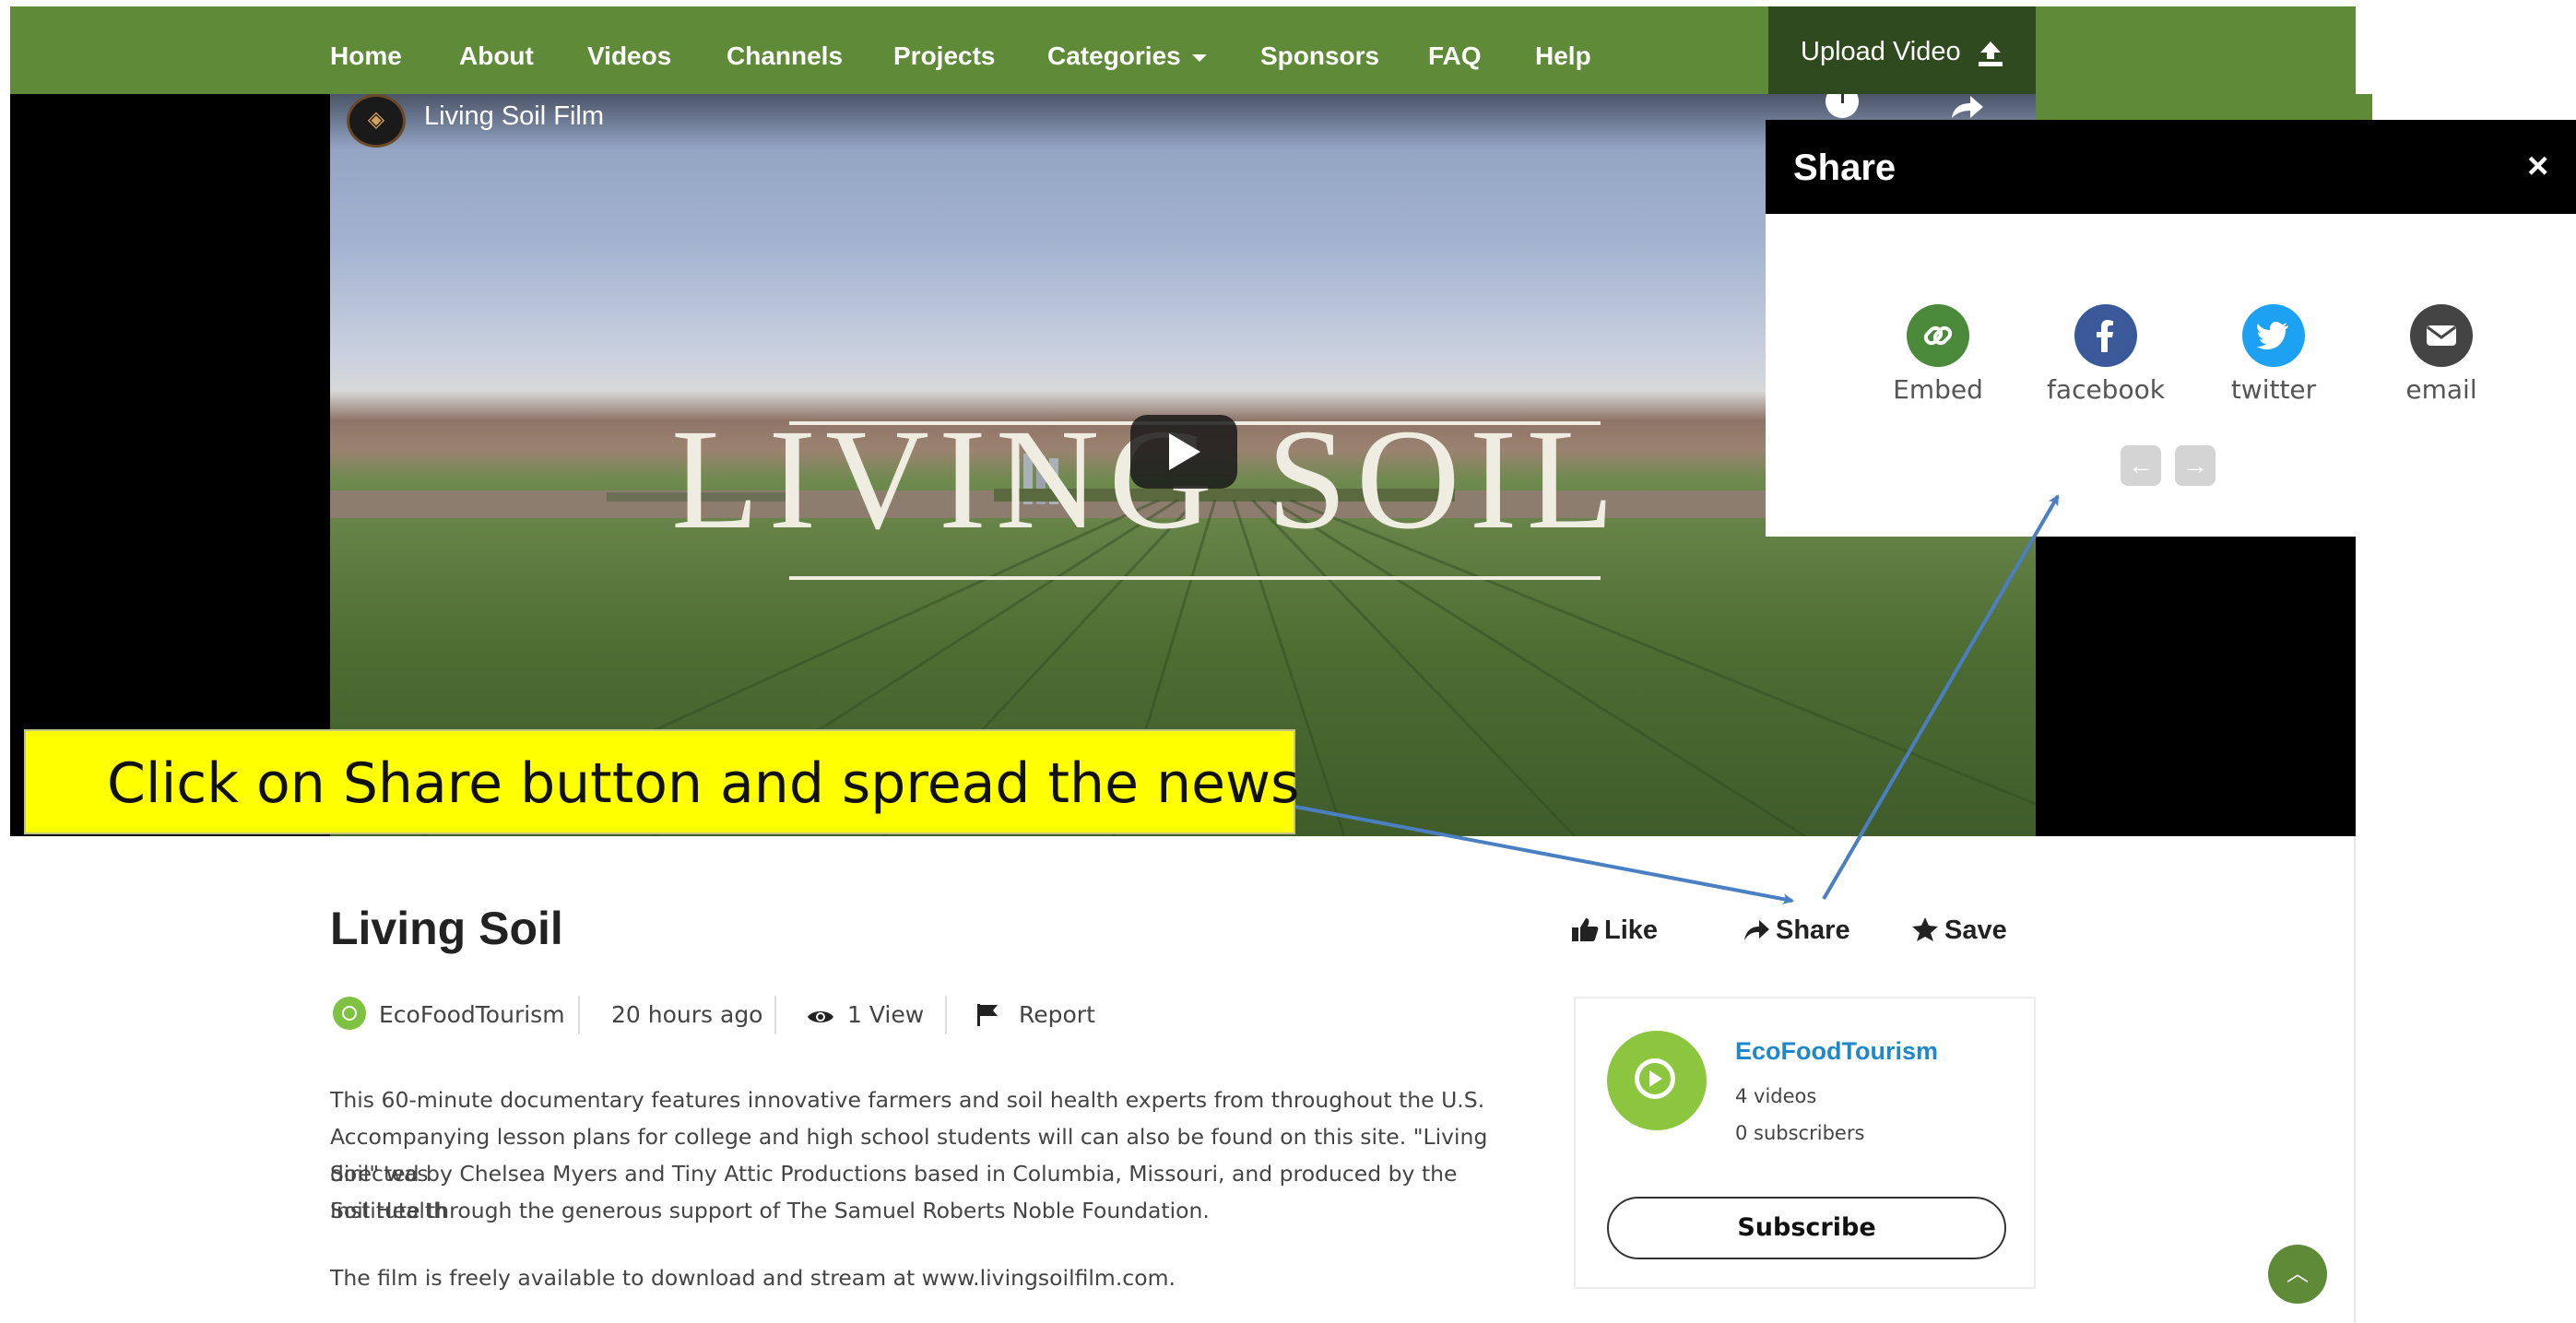  What do you see at coordinates (1057, 1015) in the screenshot?
I see `report-link: Report` at bounding box center [1057, 1015].